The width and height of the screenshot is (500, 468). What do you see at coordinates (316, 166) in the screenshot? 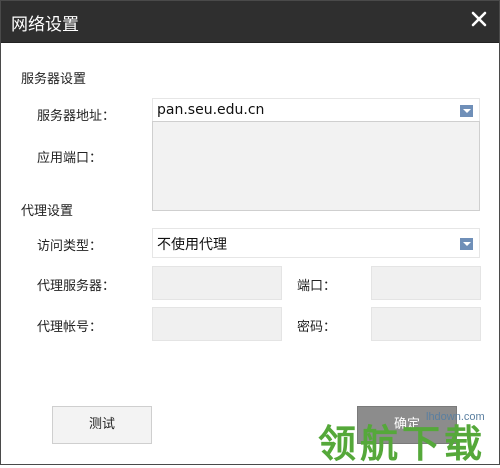
I see `server-address-dropdown-list` at bounding box center [316, 166].